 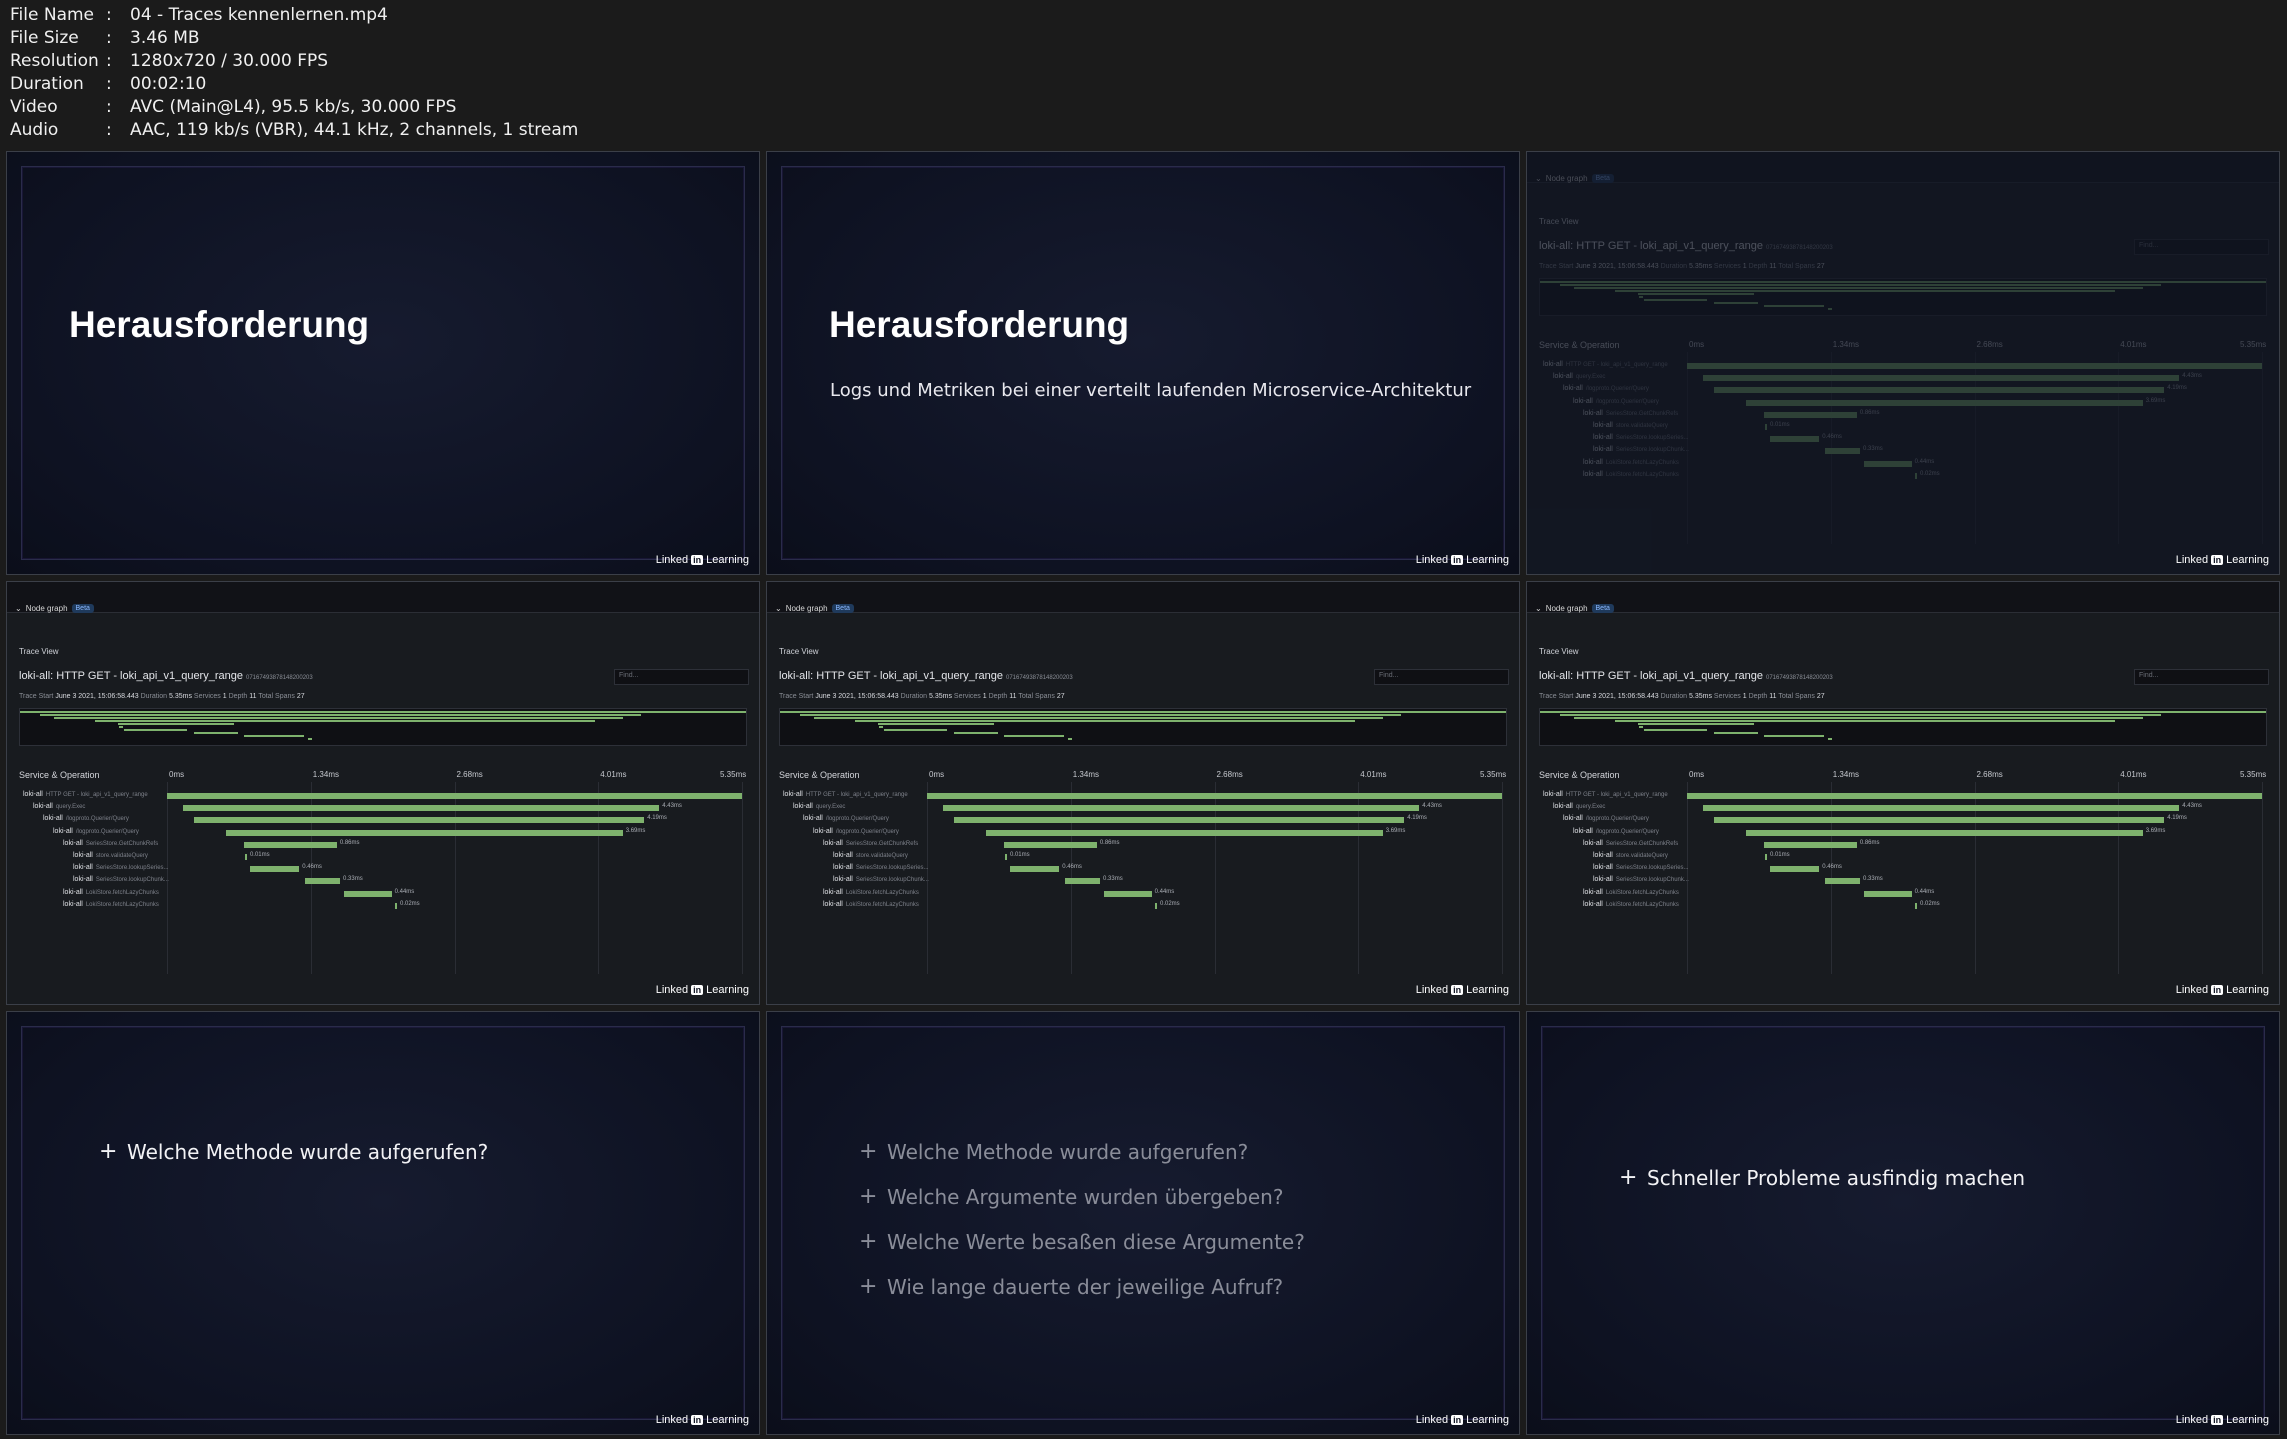 I want to click on thumbnail-1: Herausforderung Linked in Learning, so click(x=383, y=363).